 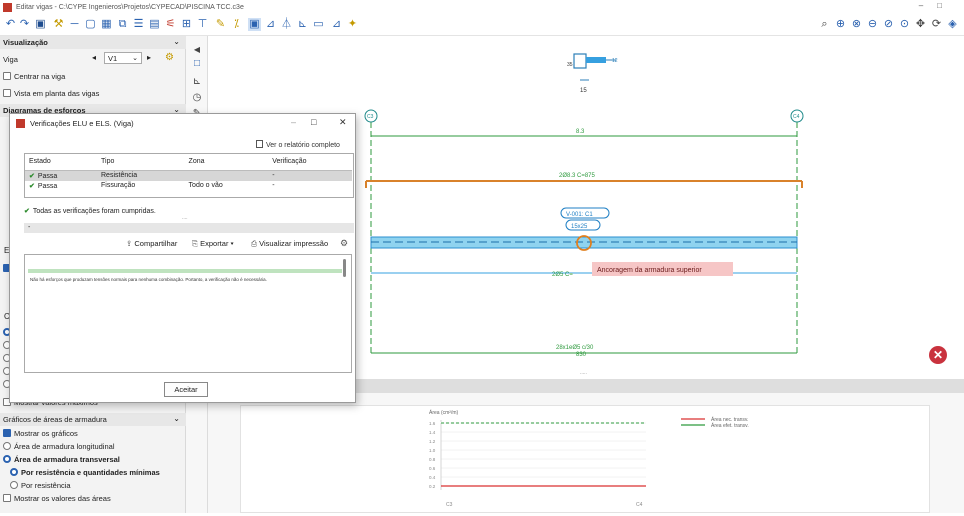 I want to click on export-label: Exportar, so click(x=214, y=243).